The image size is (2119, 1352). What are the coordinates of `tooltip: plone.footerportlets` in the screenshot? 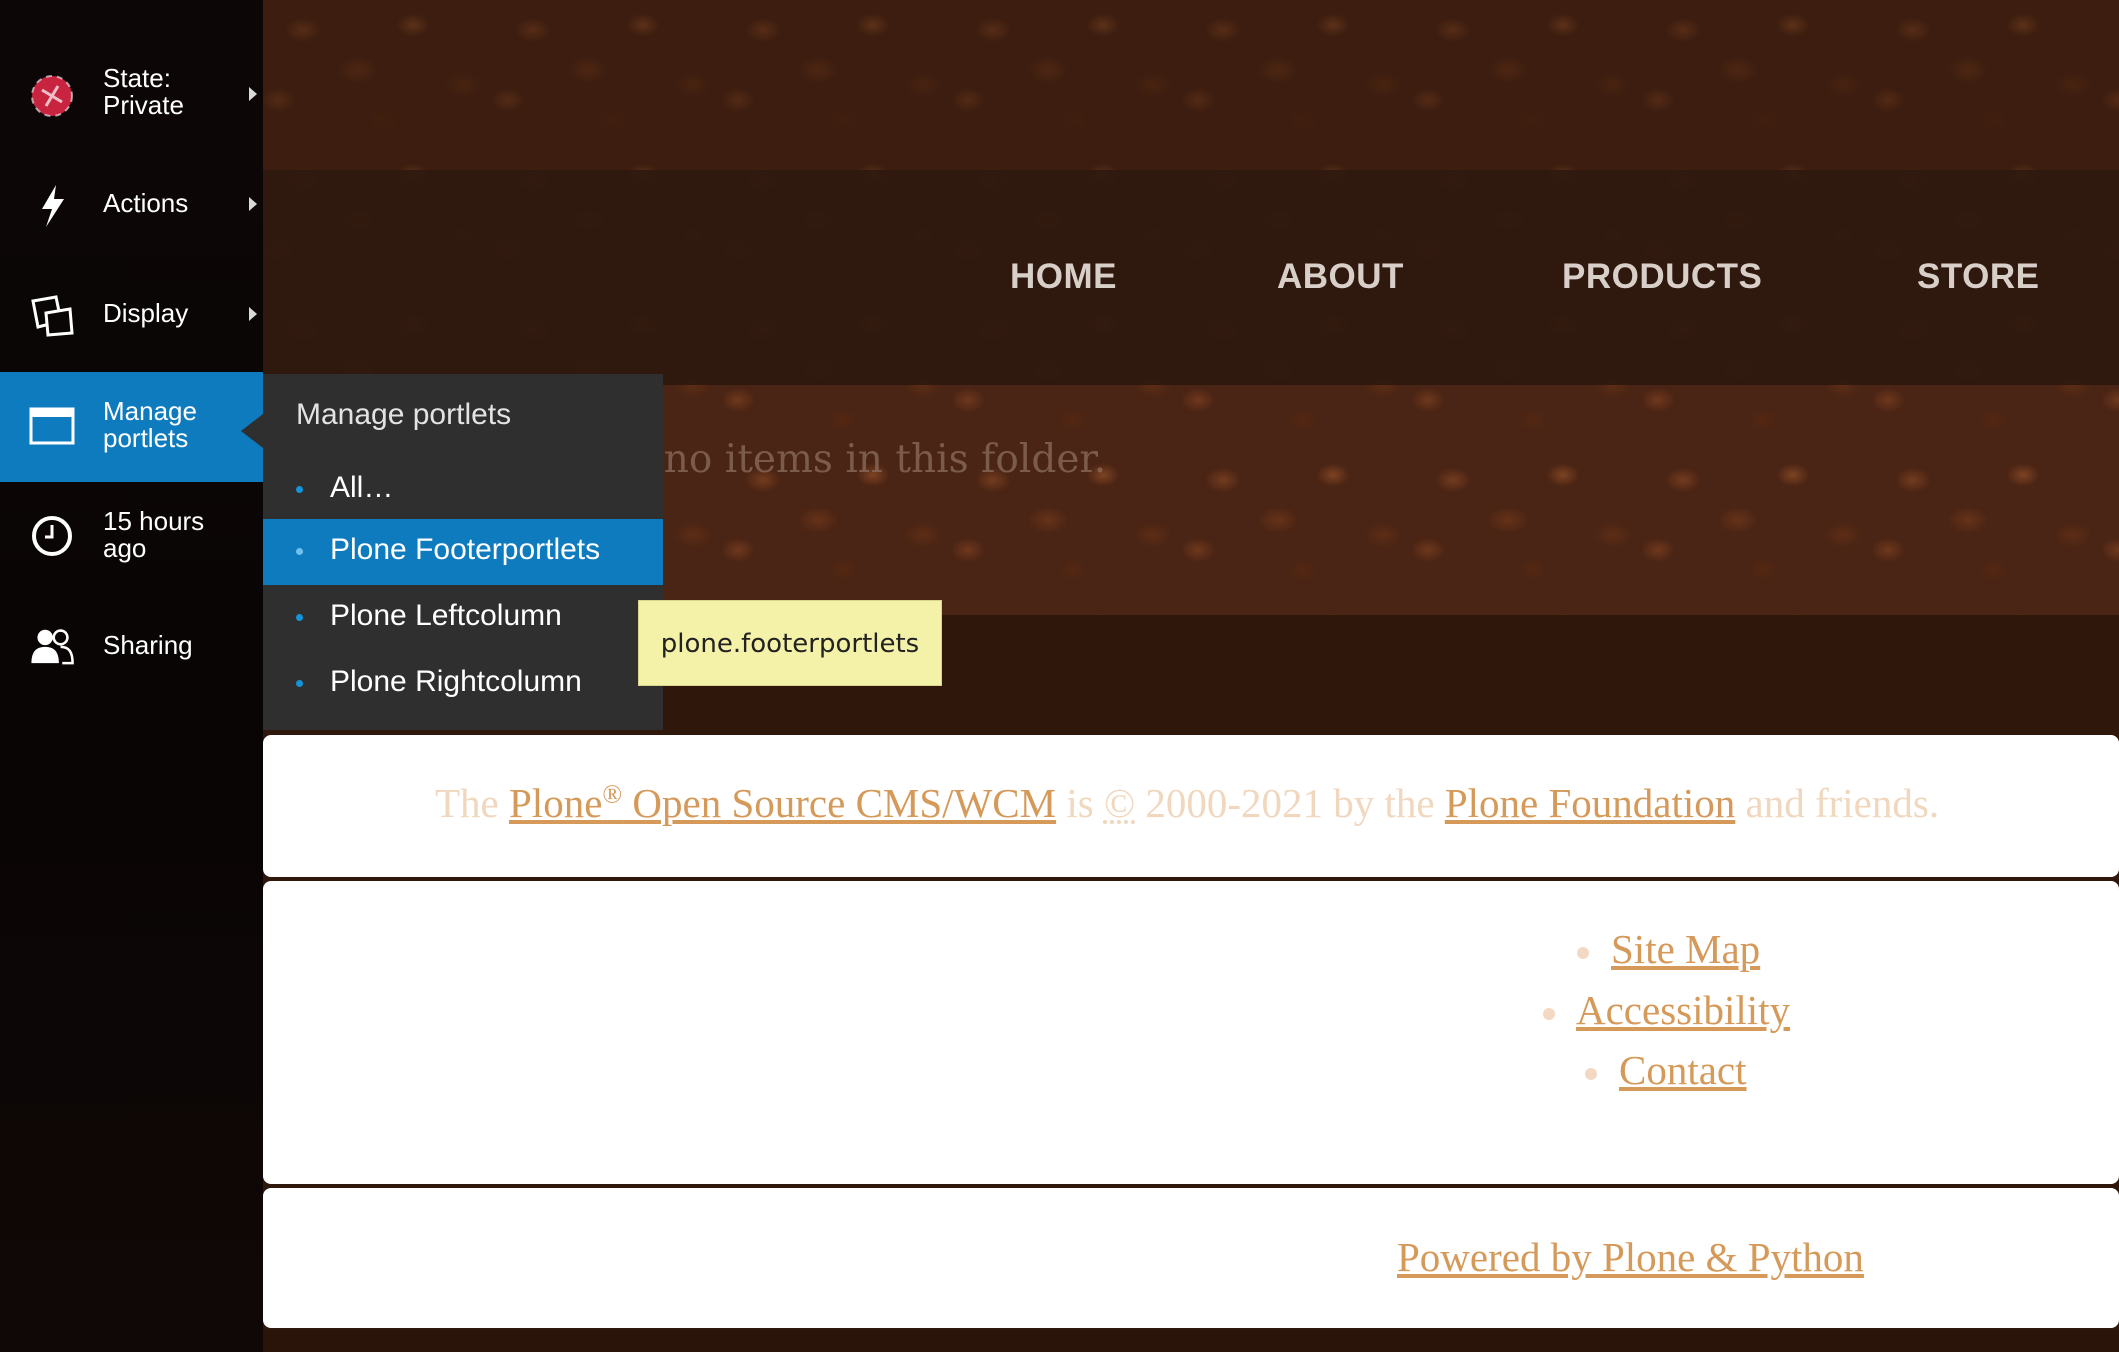 It's located at (790, 643).